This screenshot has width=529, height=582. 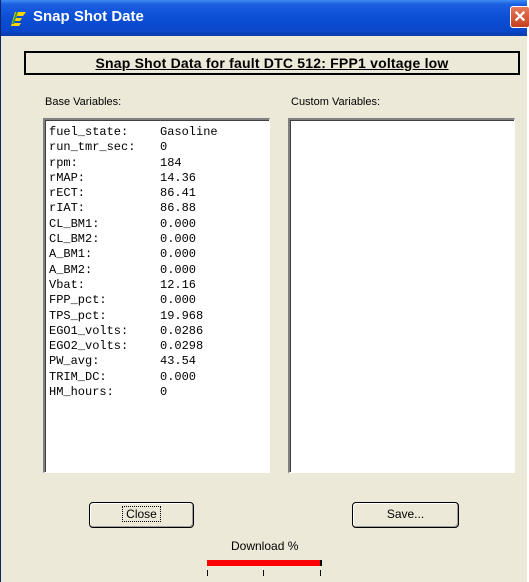 What do you see at coordinates (67, 193) in the screenshot?
I see `variable-name: rECT:` at bounding box center [67, 193].